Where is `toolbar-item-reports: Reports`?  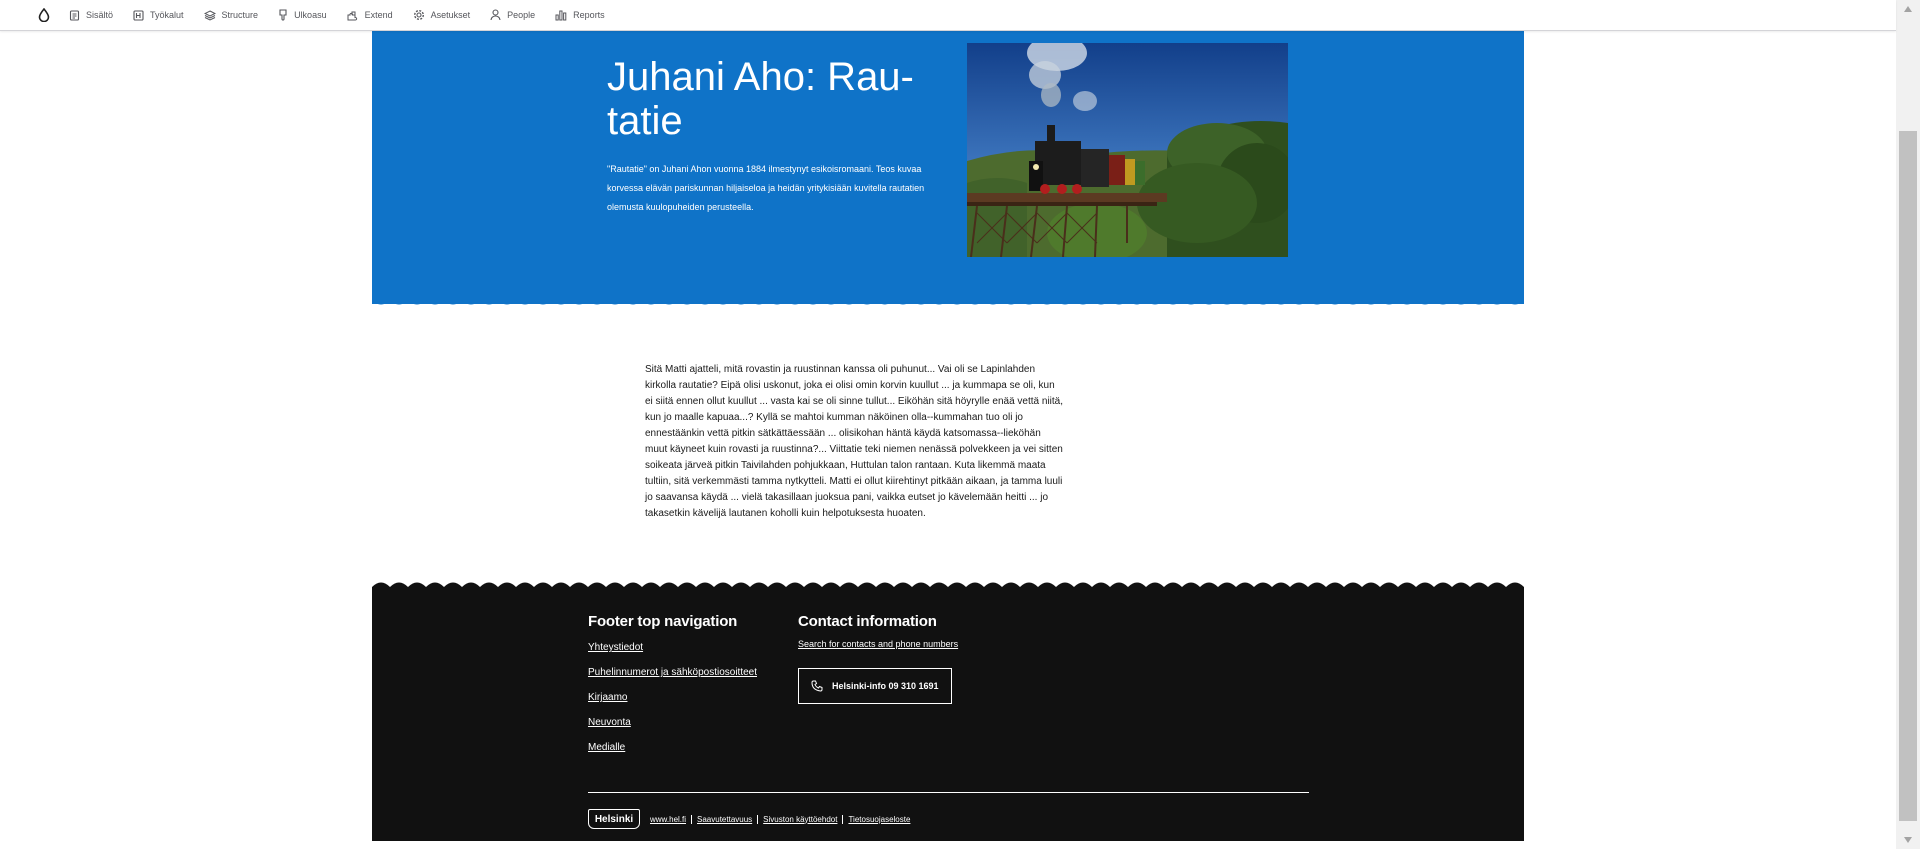 toolbar-item-reports: Reports is located at coordinates (580, 15).